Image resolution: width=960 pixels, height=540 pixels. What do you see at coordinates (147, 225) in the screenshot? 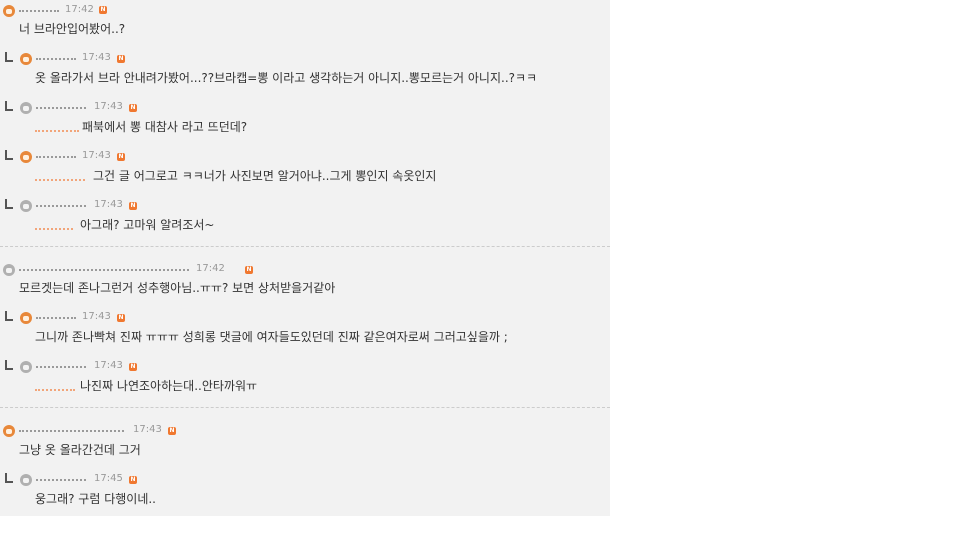
I see `comment-text: 아그래? 고마워 알려조서~` at bounding box center [147, 225].